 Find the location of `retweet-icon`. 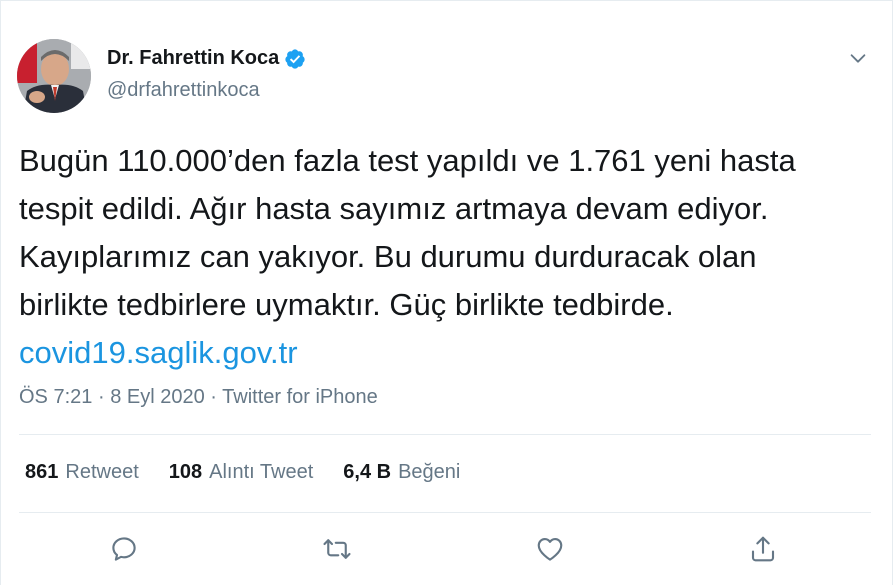

retweet-icon is located at coordinates (337, 549).